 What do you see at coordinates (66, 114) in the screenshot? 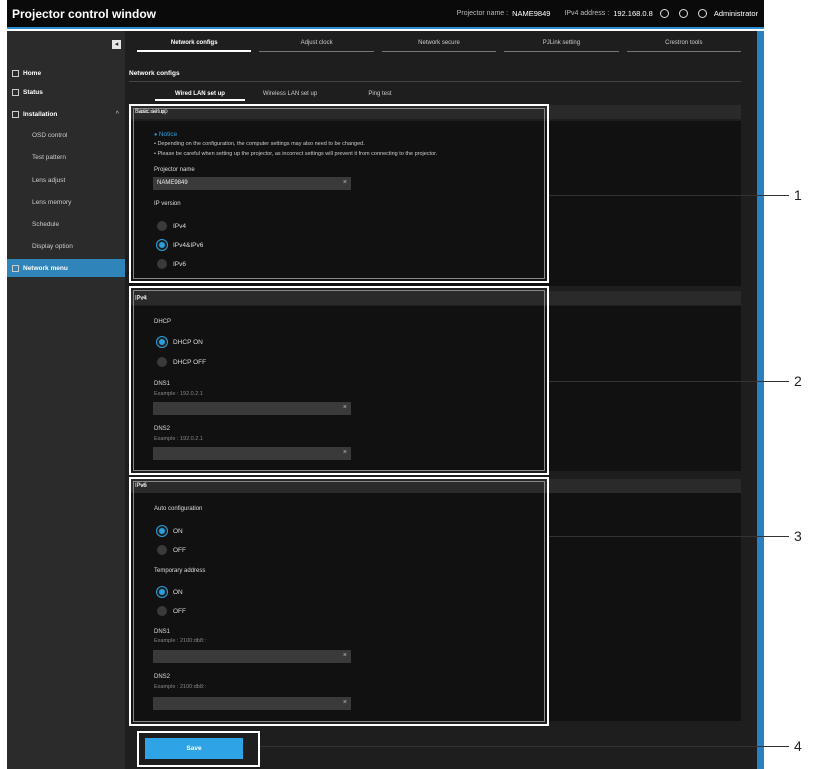
I see `sidebar-item-installation: Installation ^` at bounding box center [66, 114].